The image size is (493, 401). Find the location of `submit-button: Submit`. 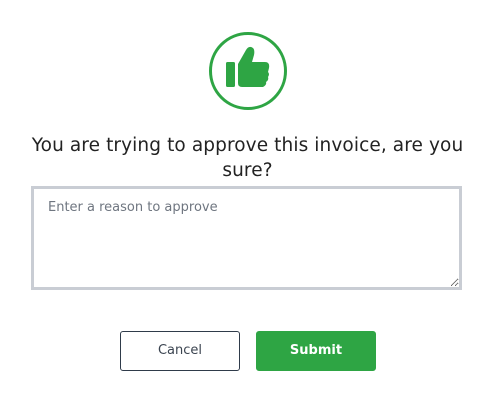

submit-button: Submit is located at coordinates (316, 351).